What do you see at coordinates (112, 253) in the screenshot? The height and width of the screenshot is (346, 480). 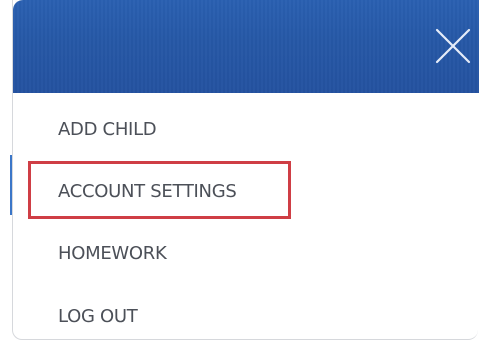 I see `menu-item-label: HOMEWORK` at bounding box center [112, 253].